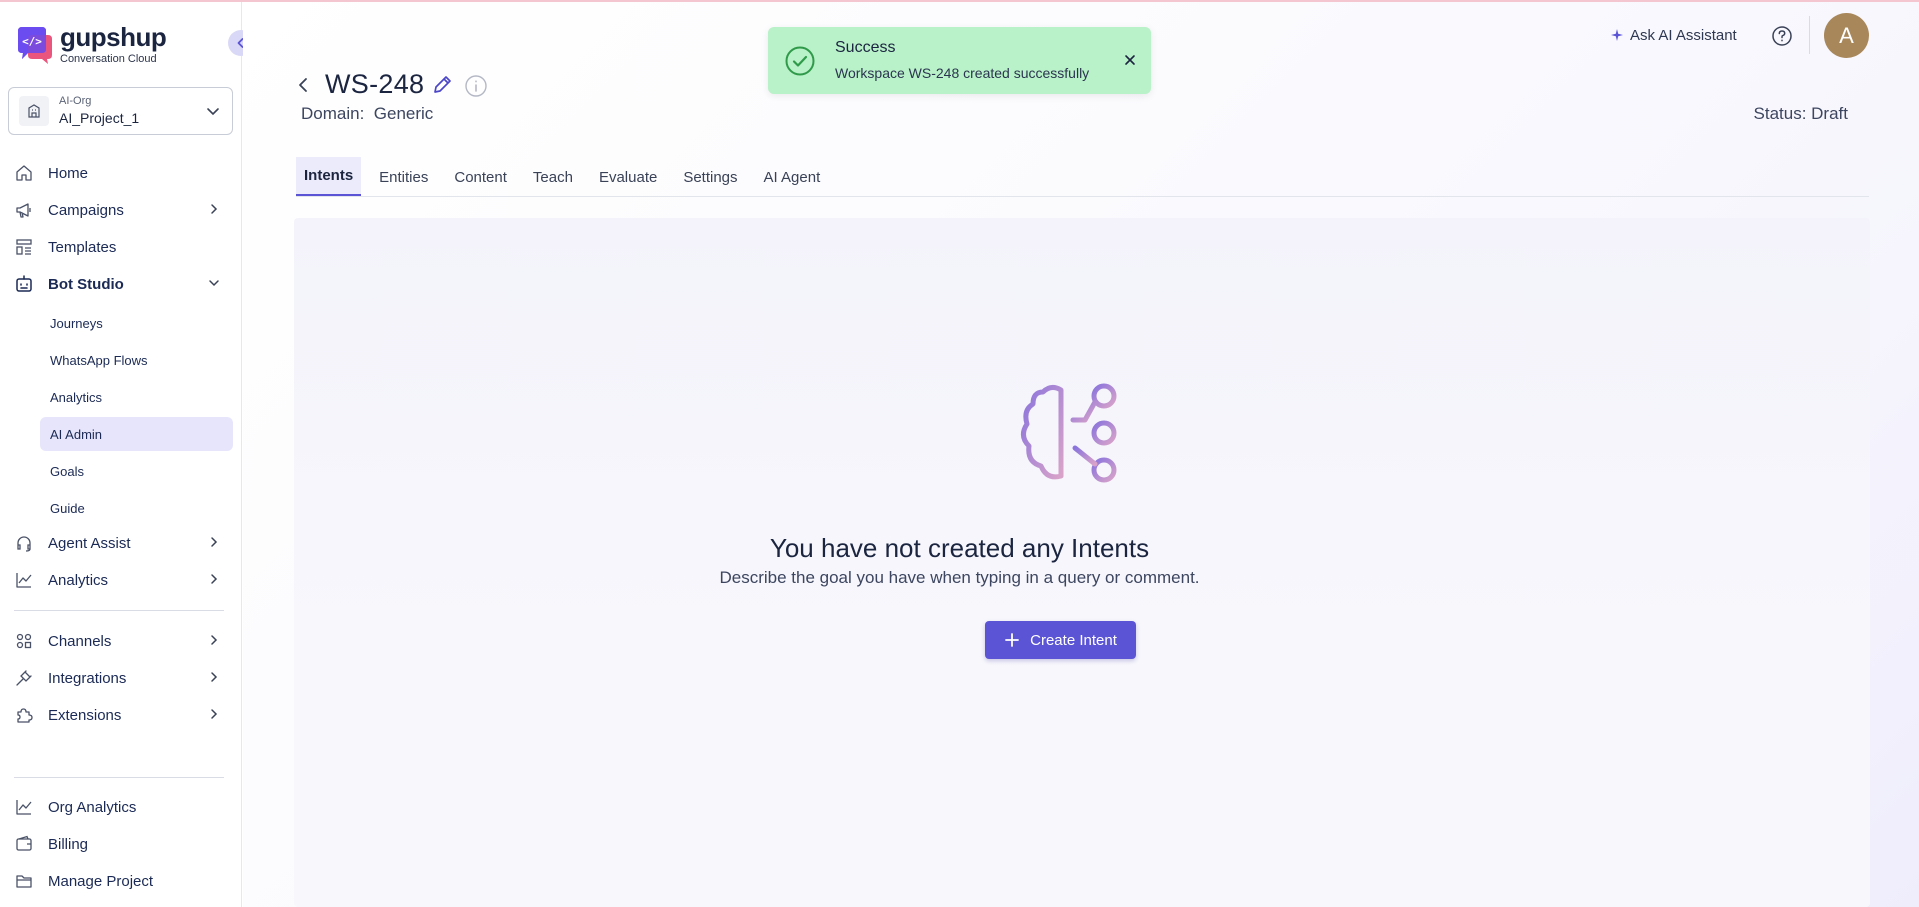 The image size is (1919, 907). What do you see at coordinates (403, 113) in the screenshot?
I see `domain-value: Generic` at bounding box center [403, 113].